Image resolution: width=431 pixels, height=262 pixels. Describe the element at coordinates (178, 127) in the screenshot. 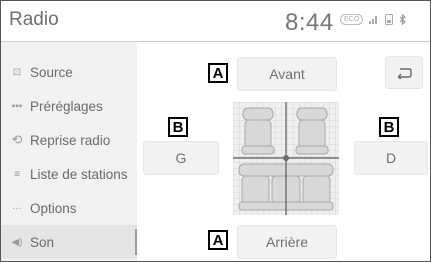

I see `callout-b-left: B` at that location.